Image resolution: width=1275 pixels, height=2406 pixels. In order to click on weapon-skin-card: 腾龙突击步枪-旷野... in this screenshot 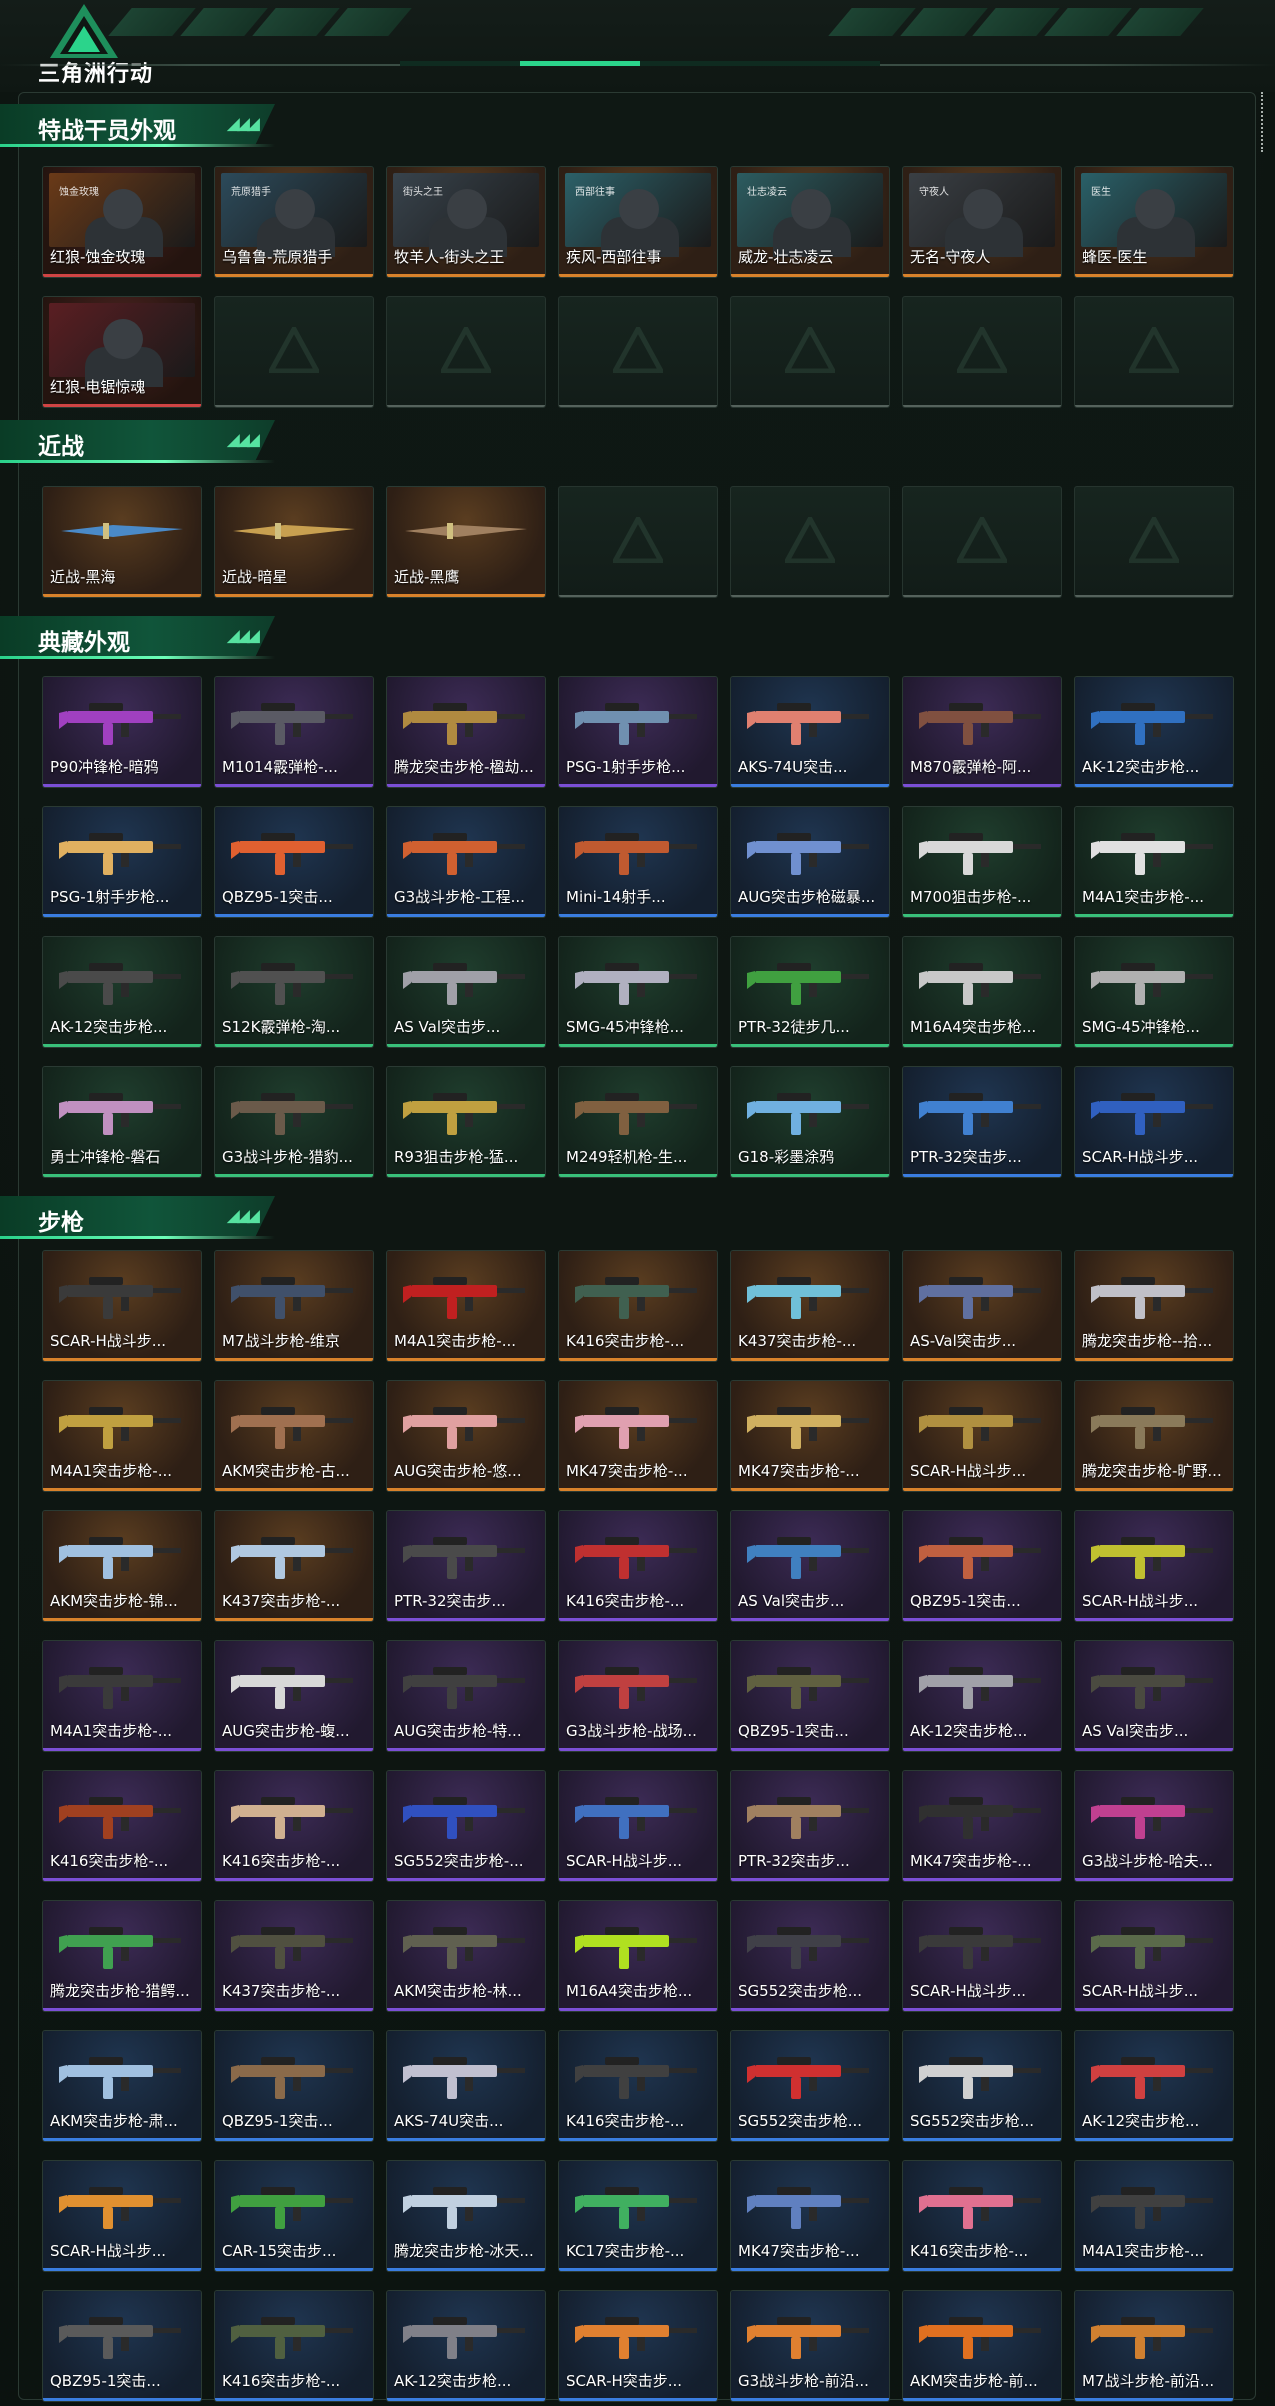, I will do `click(1154, 1436)`.